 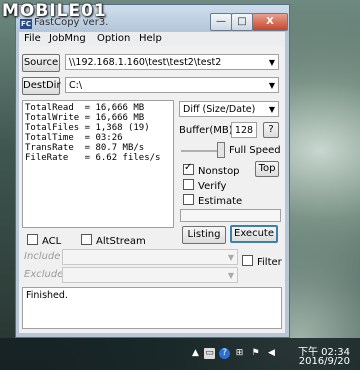 What do you see at coordinates (267, 169) in the screenshot?
I see `top-button: Top` at bounding box center [267, 169].